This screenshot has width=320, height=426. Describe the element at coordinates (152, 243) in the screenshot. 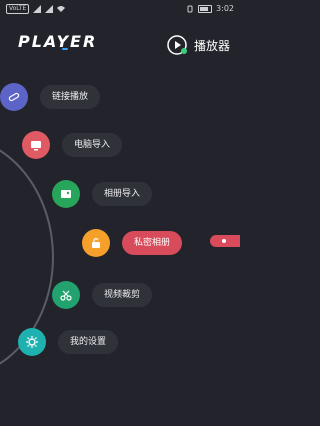

I see `menu-label: 私密相册` at that location.